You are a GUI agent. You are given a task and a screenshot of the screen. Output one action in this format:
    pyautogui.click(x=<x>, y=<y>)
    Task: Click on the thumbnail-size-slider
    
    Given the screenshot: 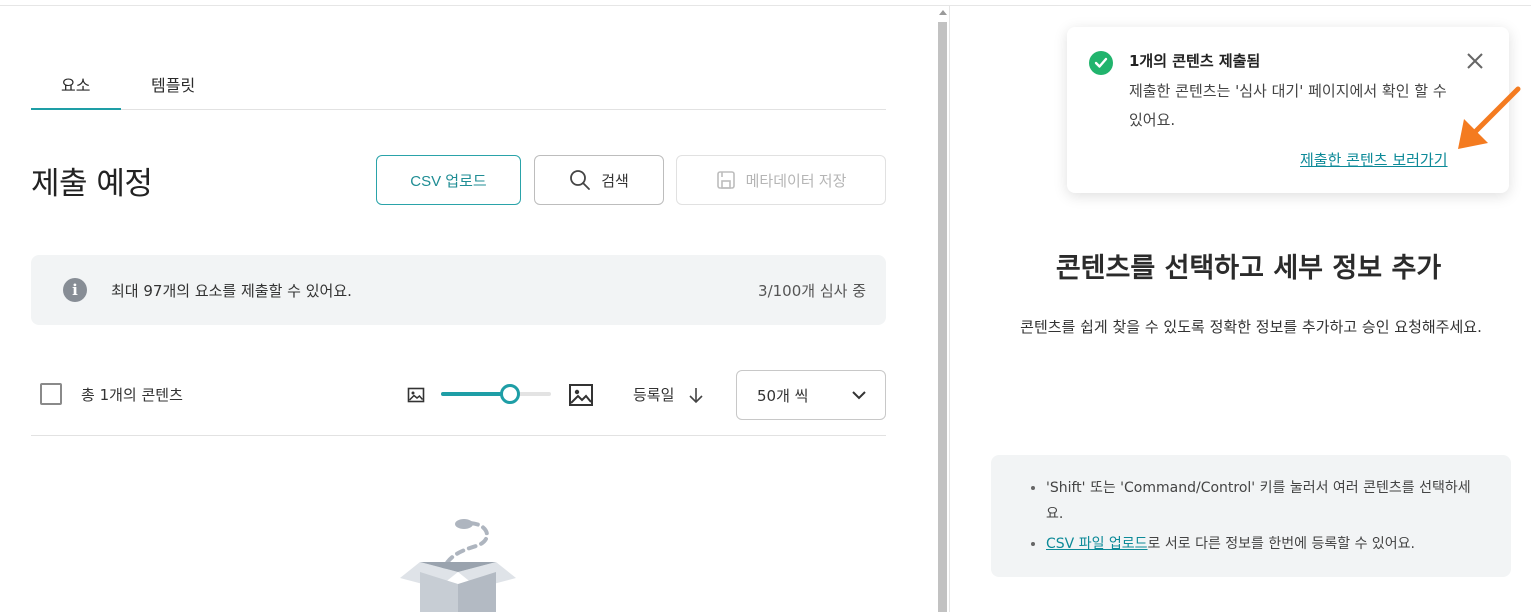 What is the action you would take?
    pyautogui.click(x=496, y=394)
    